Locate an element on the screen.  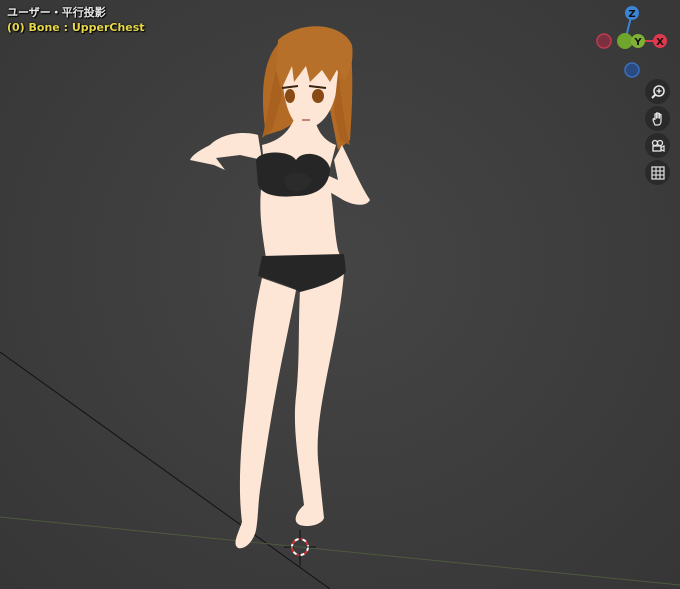
pan-button is located at coordinates (657, 118).